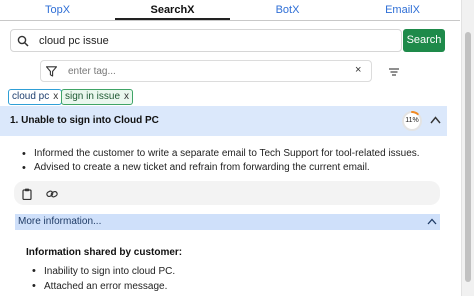 This screenshot has height=296, width=474. What do you see at coordinates (103, 286) in the screenshot?
I see `list-item: Attached an error message.` at bounding box center [103, 286].